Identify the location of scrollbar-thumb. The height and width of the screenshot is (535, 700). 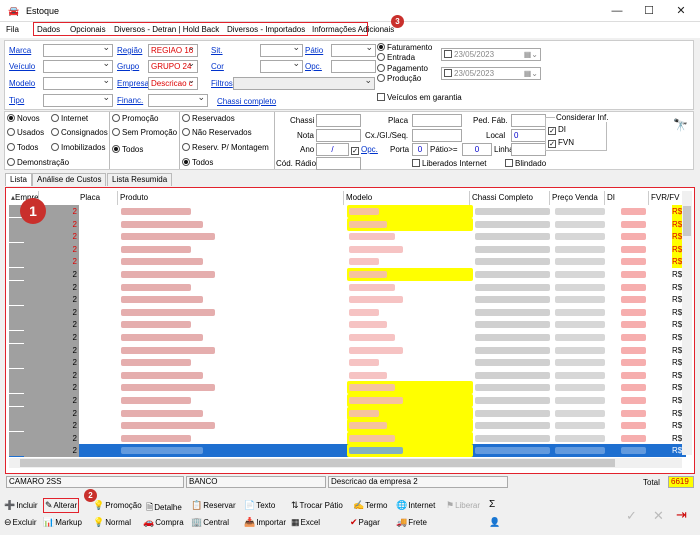
(687, 221).